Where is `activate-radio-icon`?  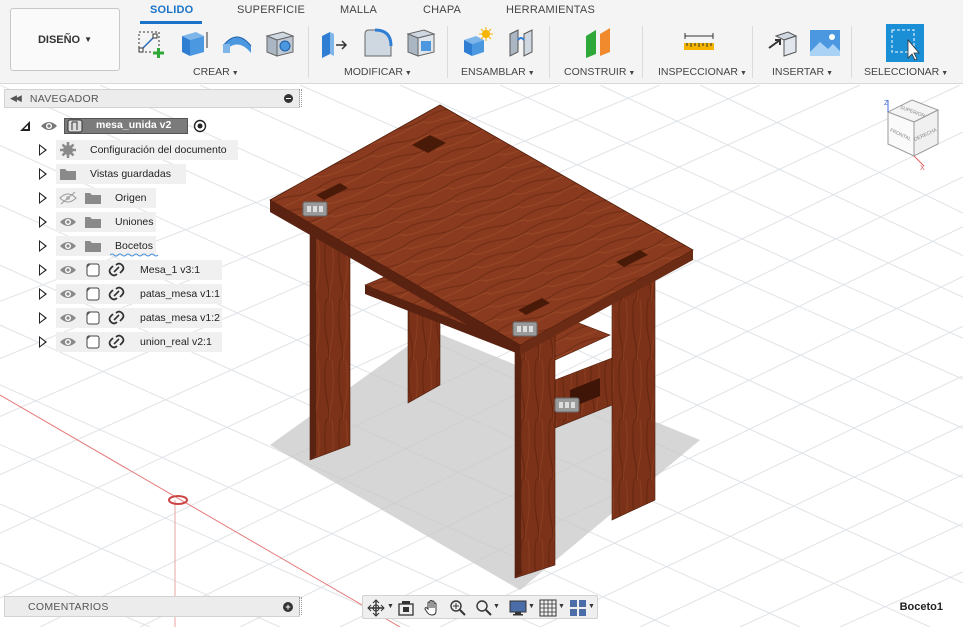
activate-radio-icon is located at coordinates (200, 126).